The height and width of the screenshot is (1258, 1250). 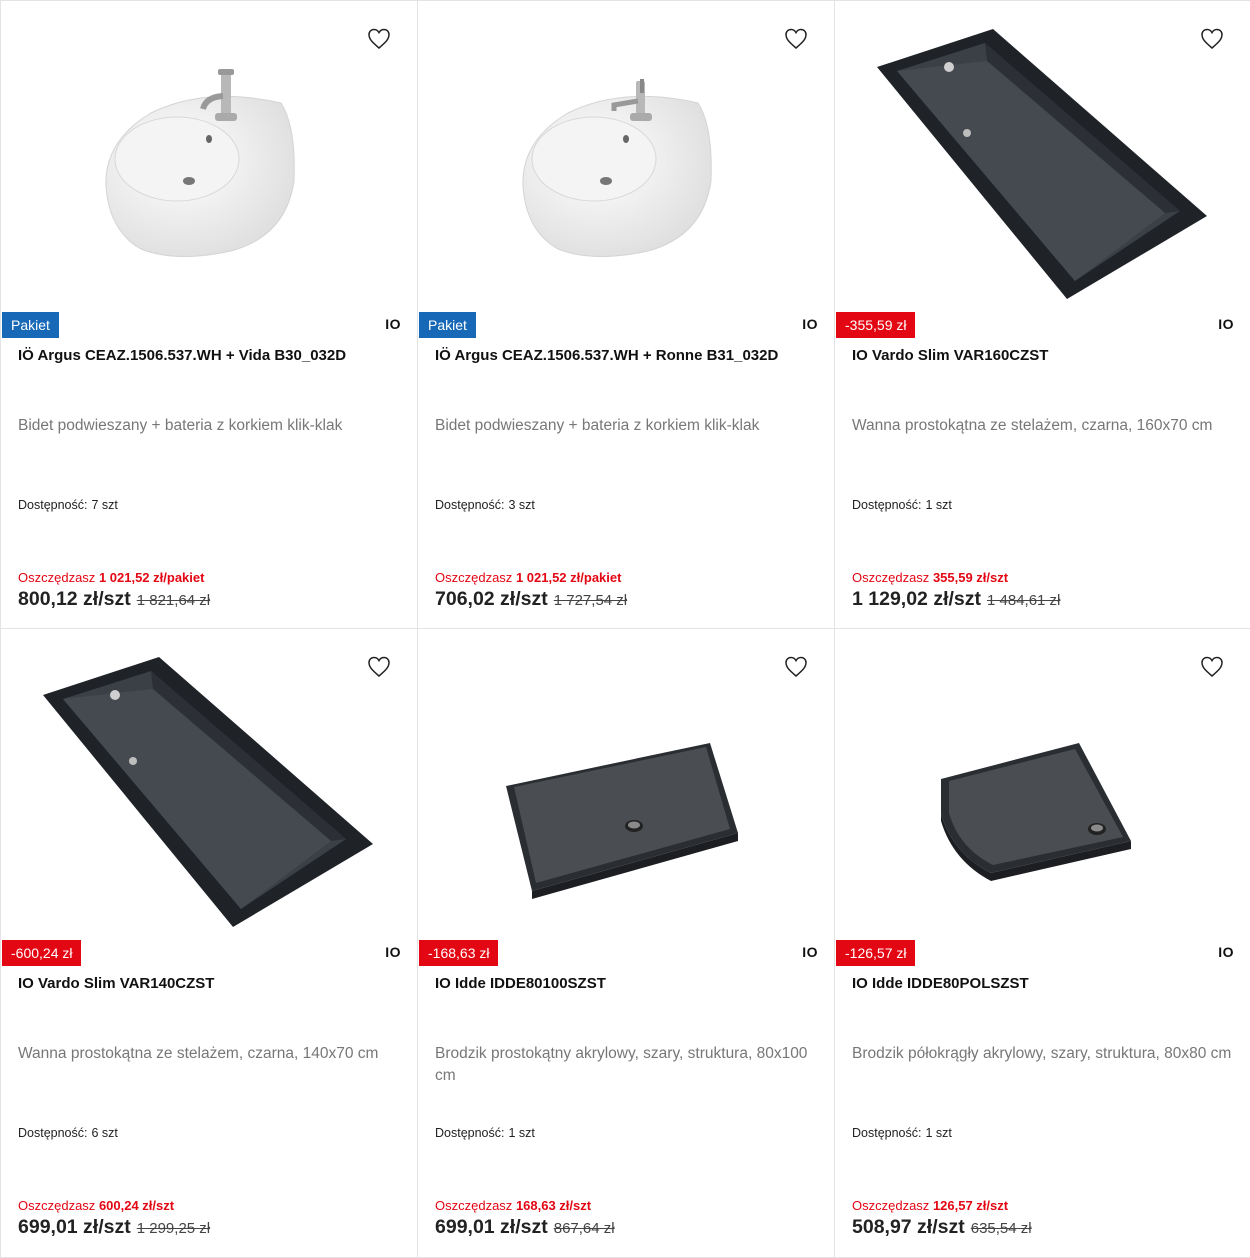 I want to click on product-name: IO Idde IDDE80POLSZST, so click(x=1046, y=983).